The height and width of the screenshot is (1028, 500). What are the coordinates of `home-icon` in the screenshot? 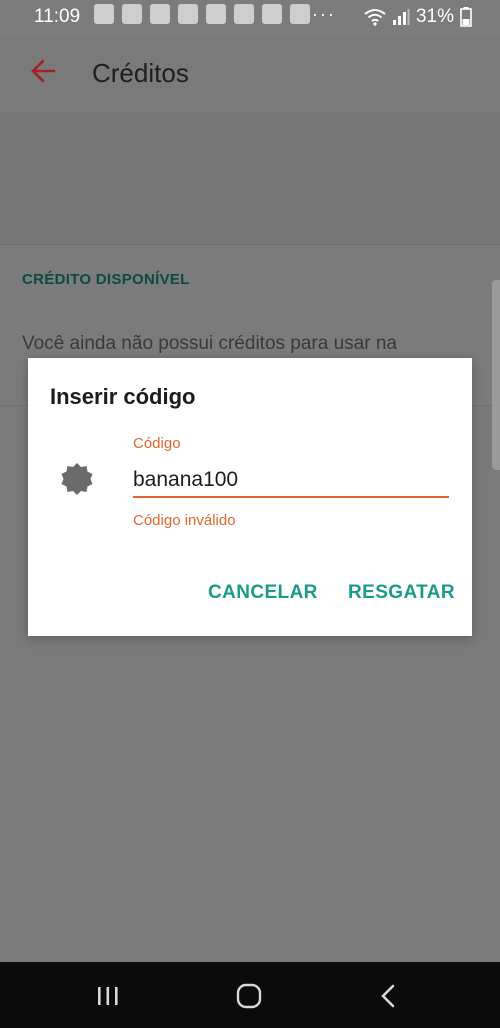 It's located at (249, 996).